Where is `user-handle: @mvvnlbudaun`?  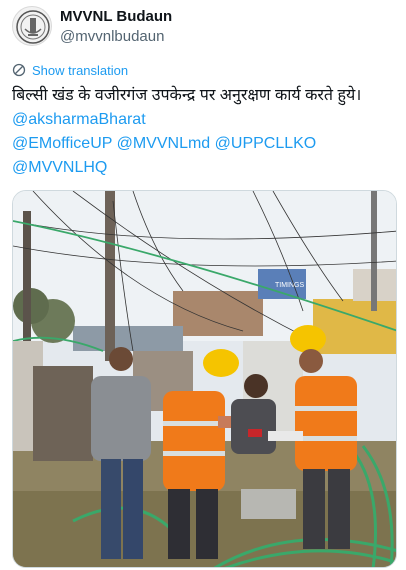
user-handle: @mvvnlbudaun is located at coordinates (112, 36).